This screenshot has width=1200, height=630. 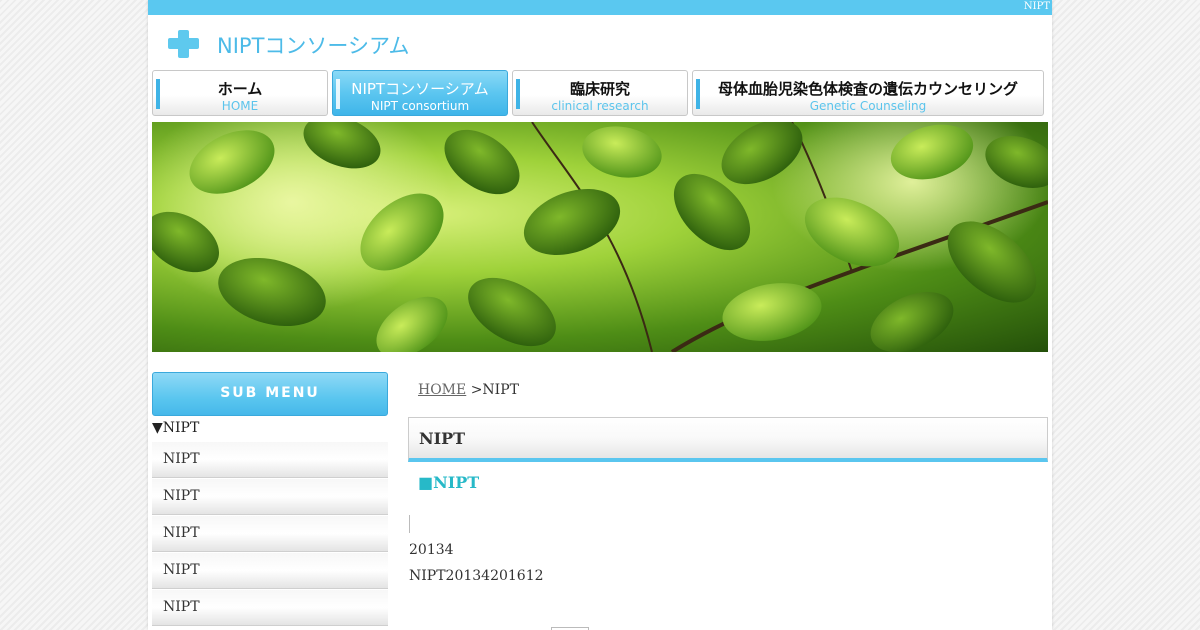 What do you see at coordinates (409, 524) in the screenshot?
I see `text-divider` at bounding box center [409, 524].